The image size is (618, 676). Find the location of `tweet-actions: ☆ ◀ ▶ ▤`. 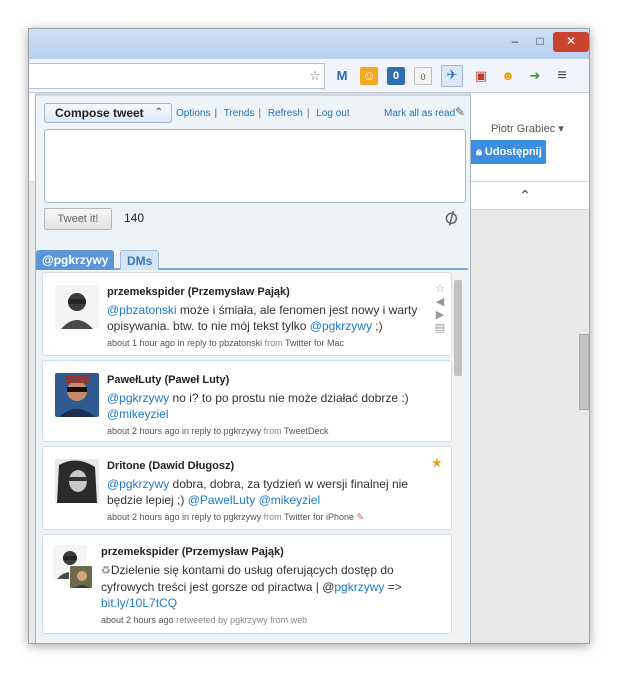

tweet-actions: ☆ ◀ ▶ ▤ is located at coordinates (440, 309).